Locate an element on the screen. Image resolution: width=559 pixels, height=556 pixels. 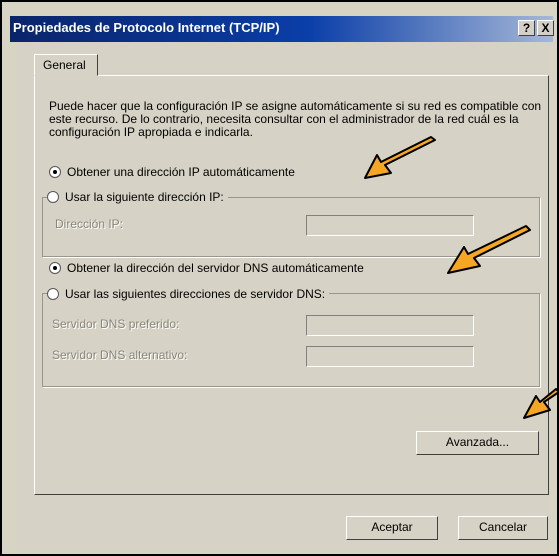
ip-manual-radio: Usar la siguiente dirección IP: is located at coordinates (137, 197).